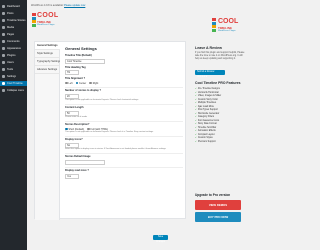 The width and height of the screenshot is (320, 250). I want to click on sidebar-item-pages: Pages, so click(13, 34).